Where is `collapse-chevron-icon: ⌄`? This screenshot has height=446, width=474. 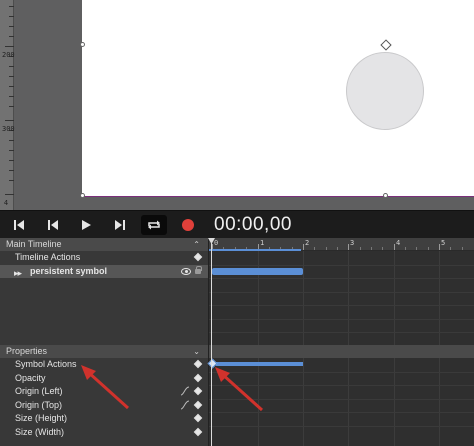 collapse-chevron-icon: ⌄ is located at coordinates (196, 351).